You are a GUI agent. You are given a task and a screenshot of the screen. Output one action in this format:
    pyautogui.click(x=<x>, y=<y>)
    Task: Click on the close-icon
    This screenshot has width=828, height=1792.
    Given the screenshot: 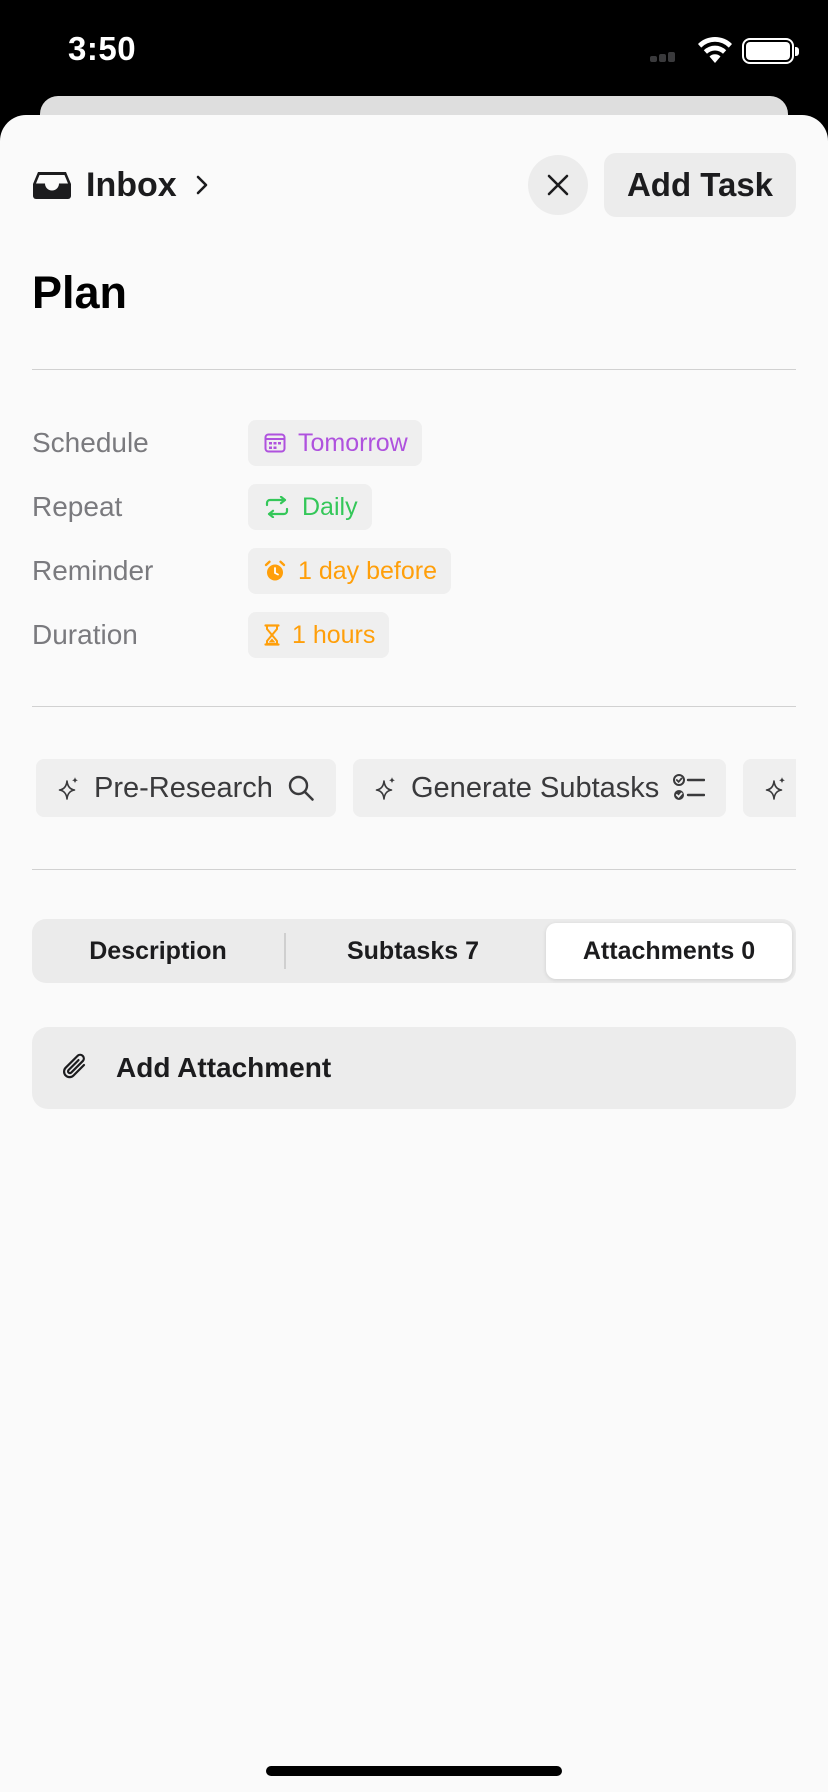 What is the action you would take?
    pyautogui.click(x=558, y=185)
    